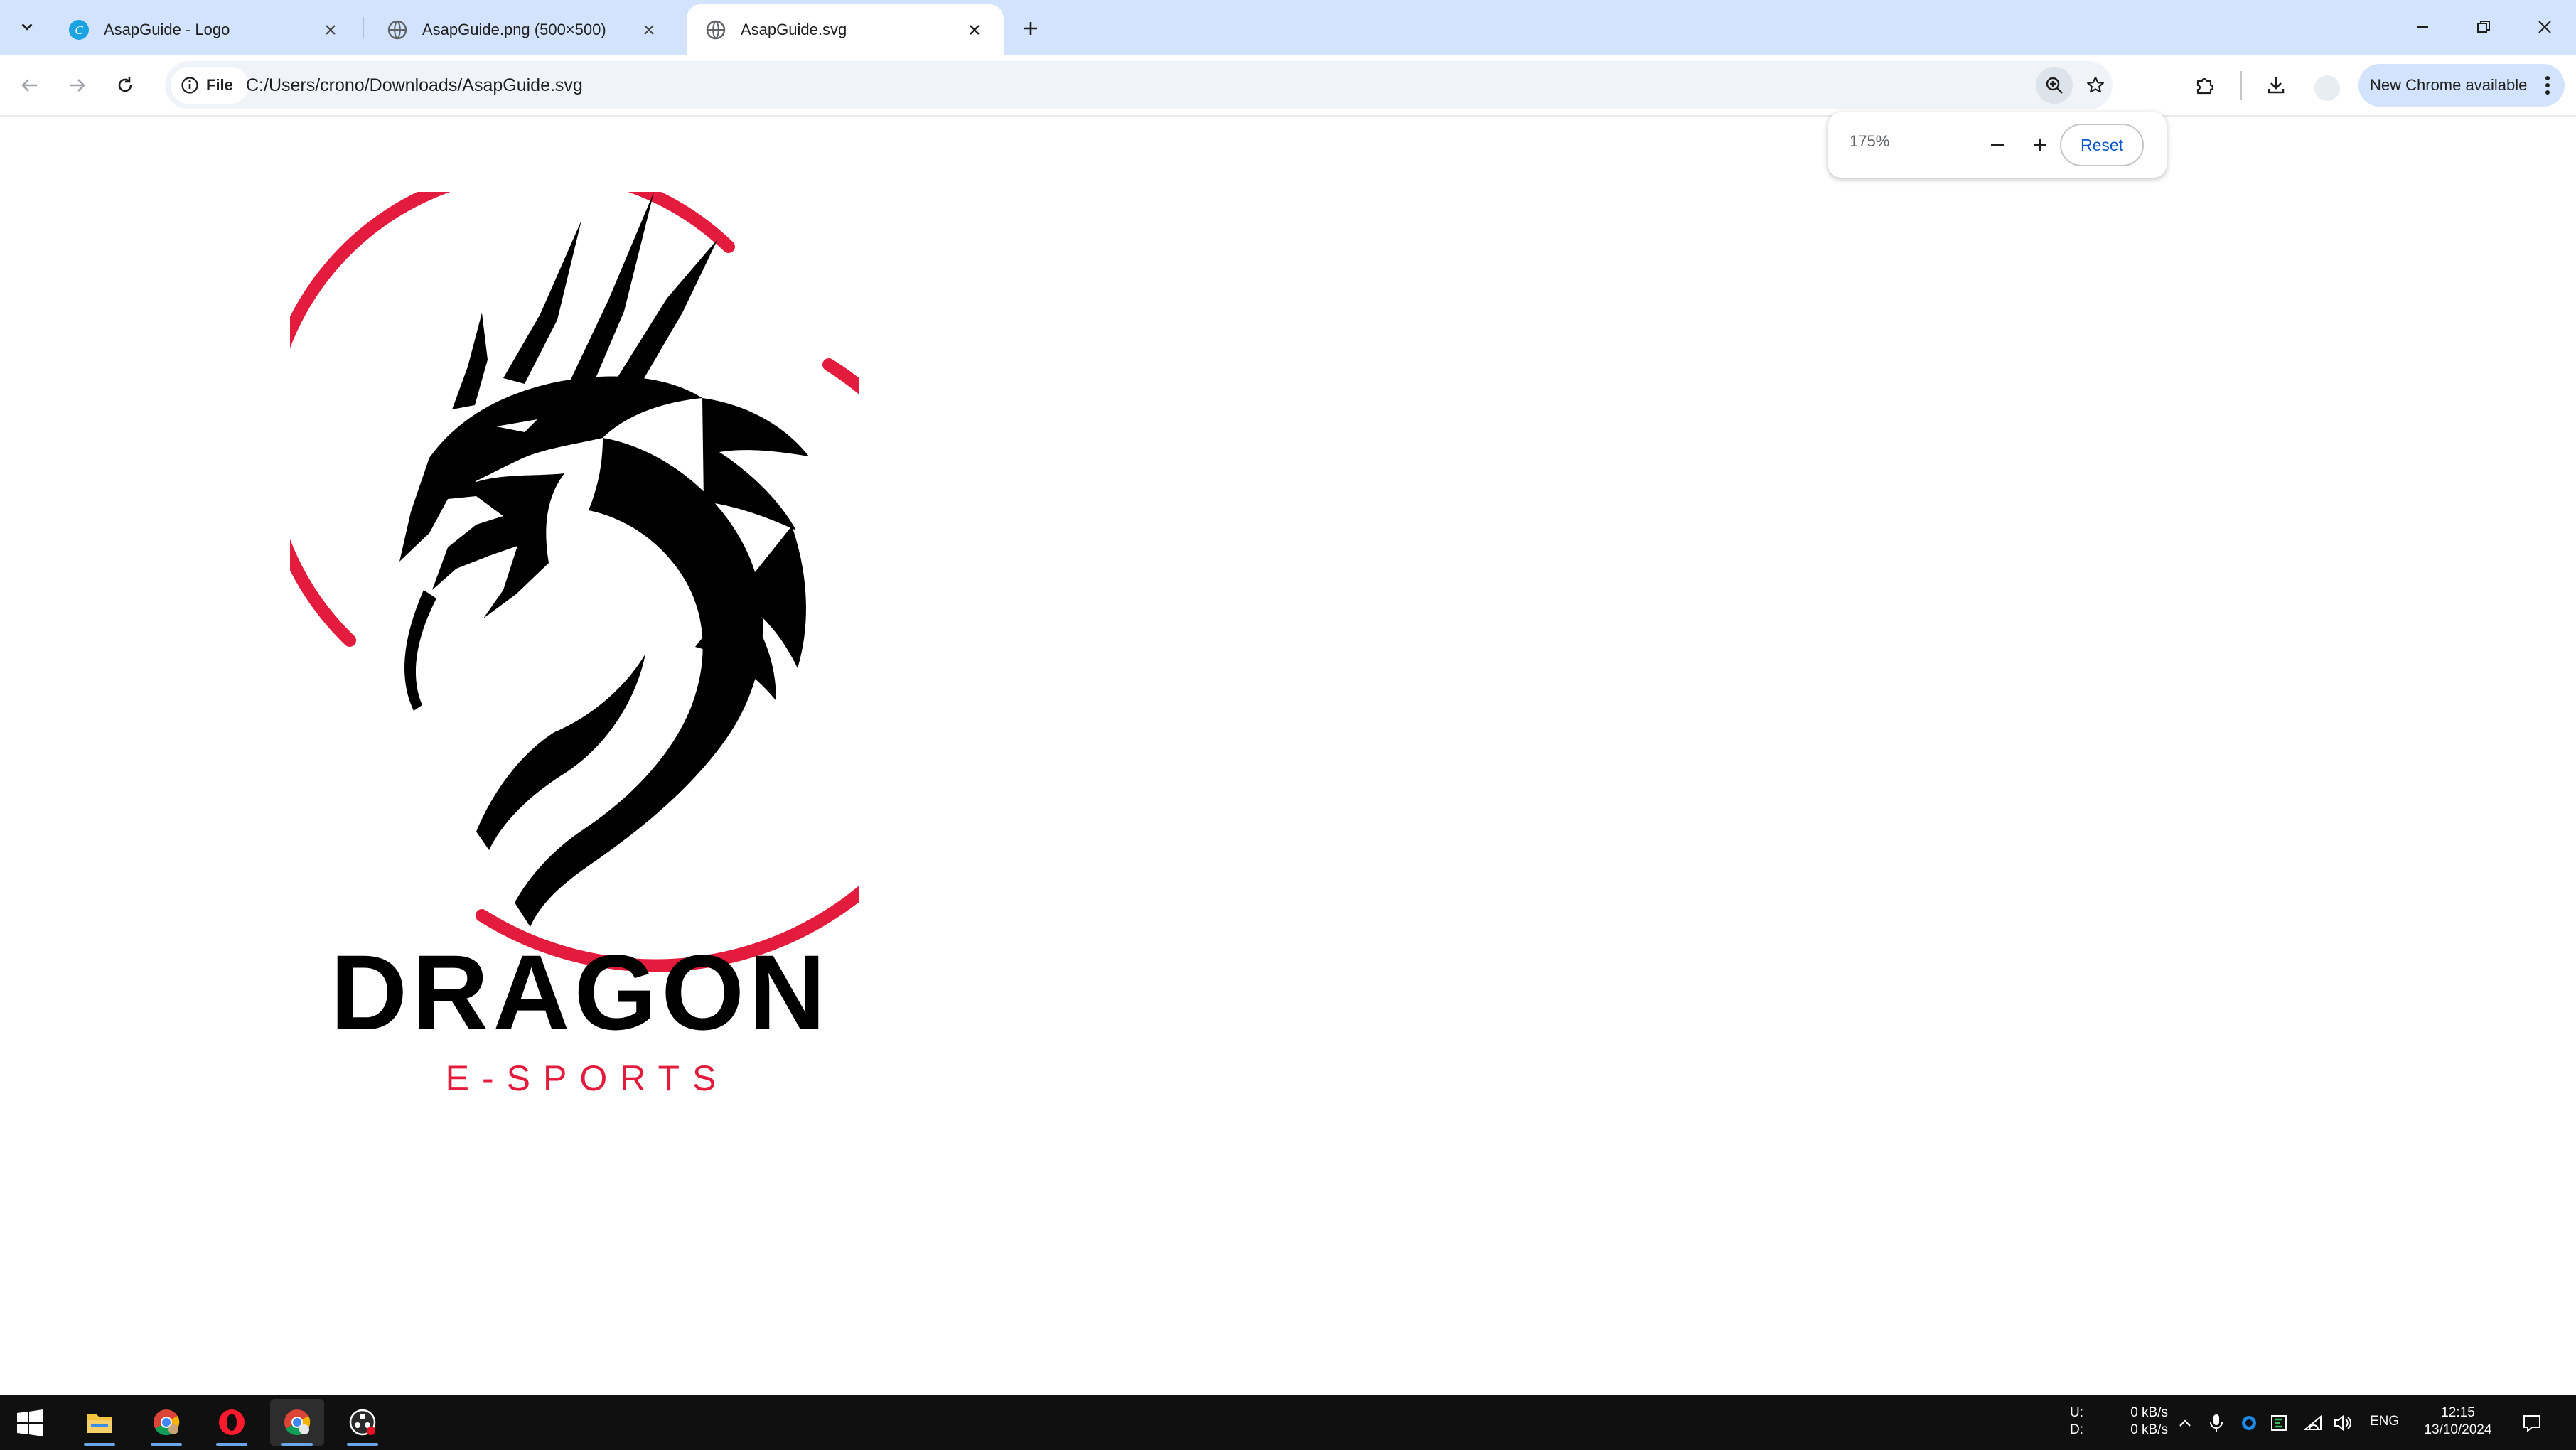  I want to click on download-icon, so click(2276, 85).